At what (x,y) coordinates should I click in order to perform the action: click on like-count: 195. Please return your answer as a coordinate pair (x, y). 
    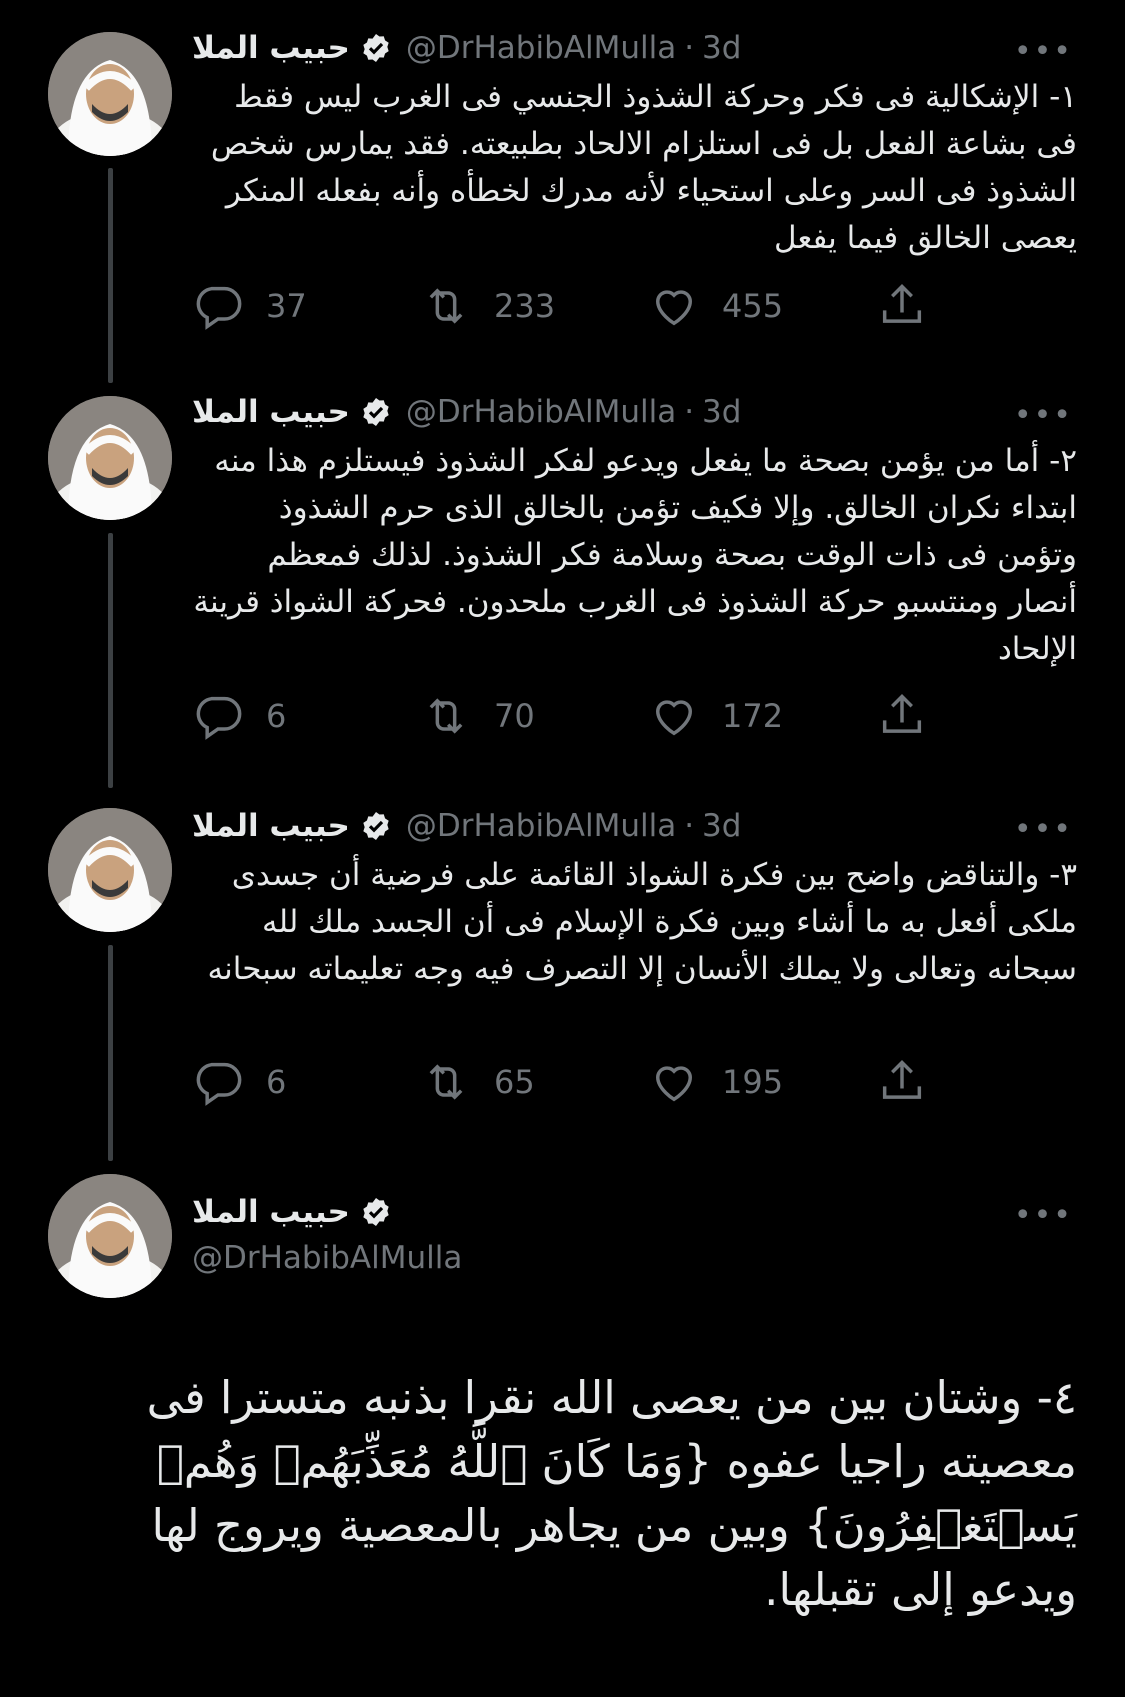
    Looking at the image, I should click on (753, 1082).